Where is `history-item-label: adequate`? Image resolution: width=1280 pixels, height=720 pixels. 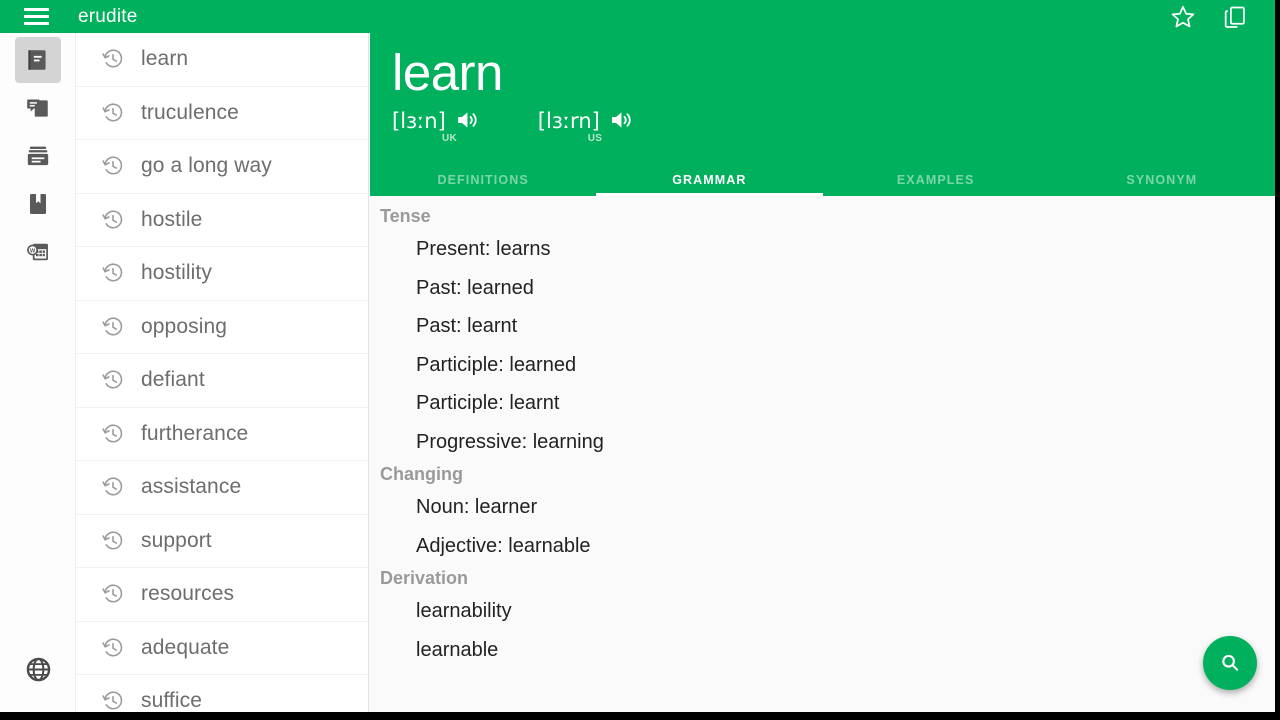
history-item-label: adequate is located at coordinates (185, 647).